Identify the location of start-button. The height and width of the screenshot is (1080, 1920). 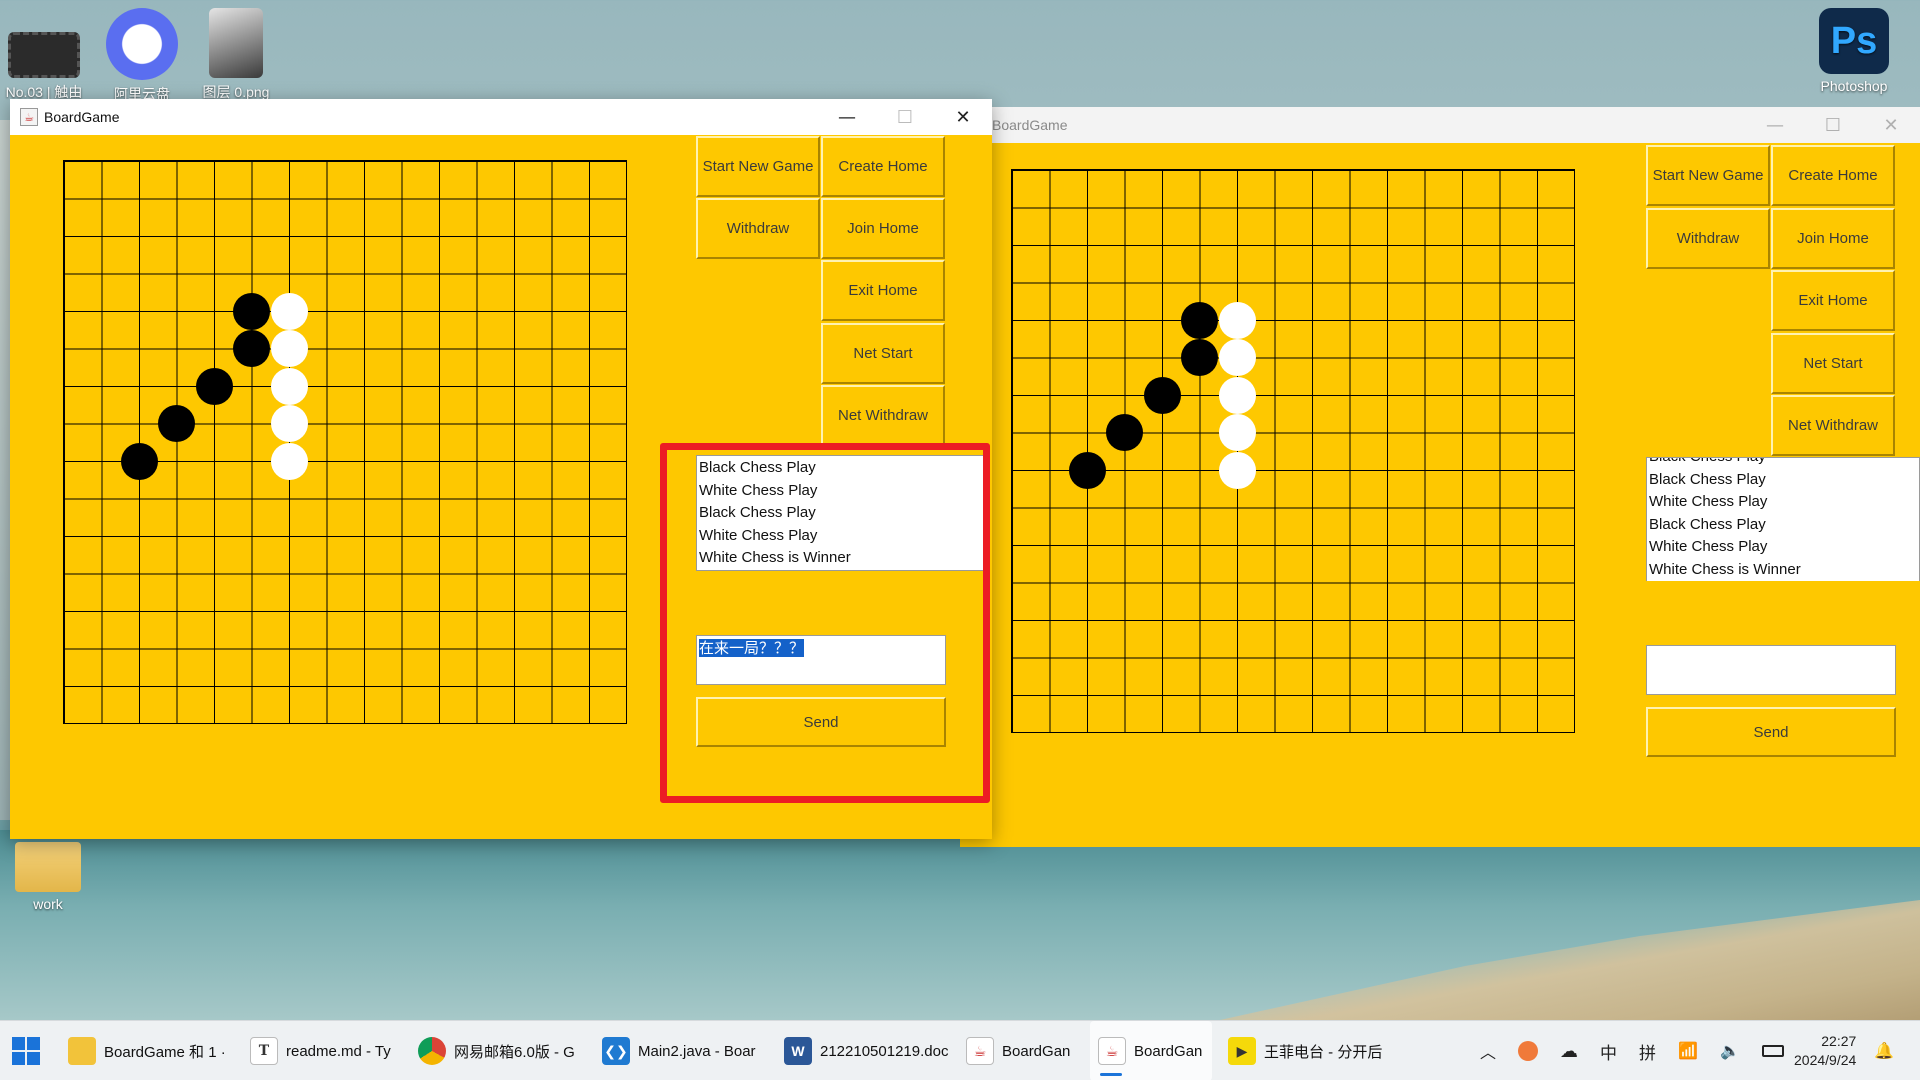
(26, 1050).